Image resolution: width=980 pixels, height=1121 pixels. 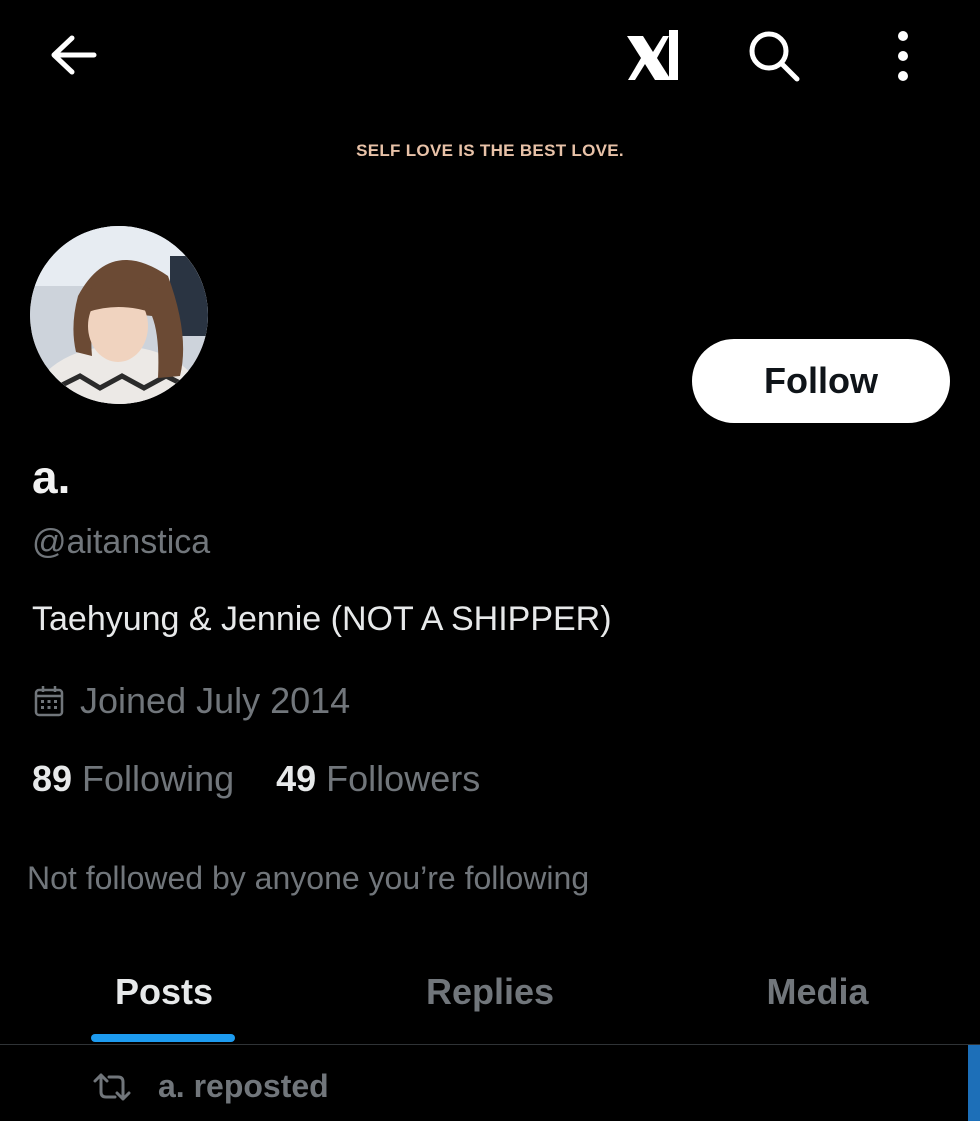 I want to click on x-logo-icon, so click(x=652, y=55).